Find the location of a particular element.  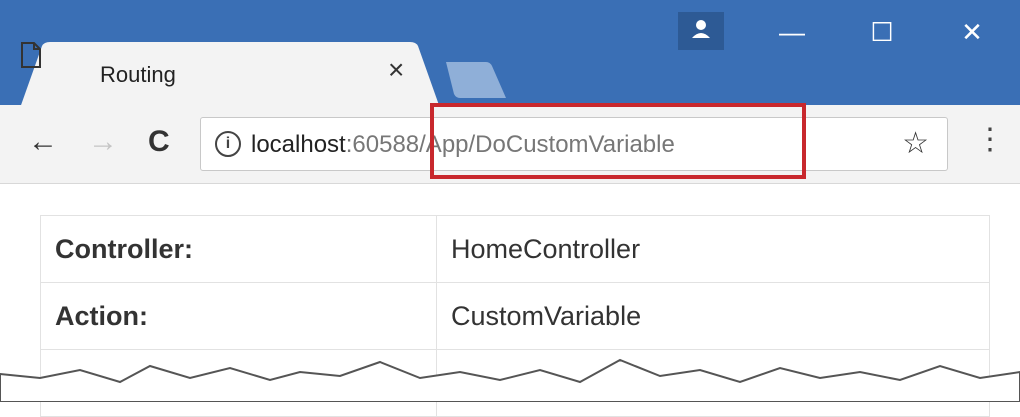

maximize-button: ☐ is located at coordinates (882, 32).